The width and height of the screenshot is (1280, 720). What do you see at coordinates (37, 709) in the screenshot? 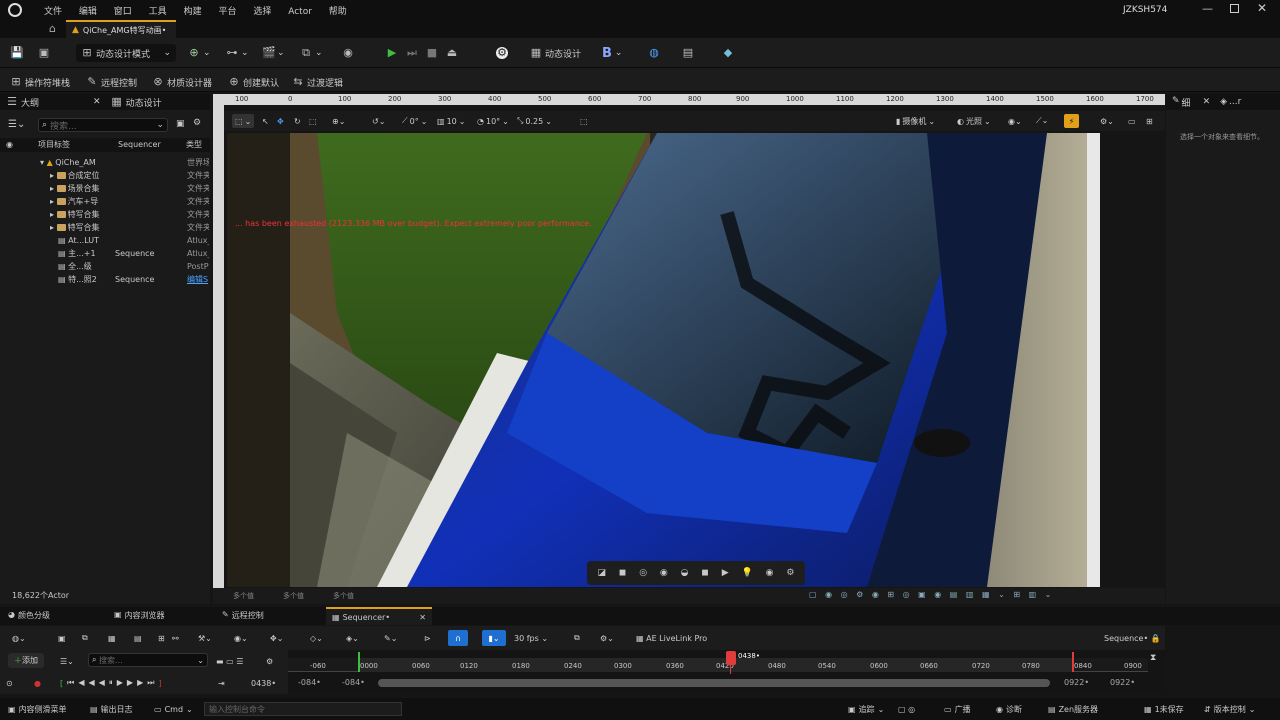
I see `content-drawer-button: ▣ 内容侧滑菜单` at bounding box center [37, 709].